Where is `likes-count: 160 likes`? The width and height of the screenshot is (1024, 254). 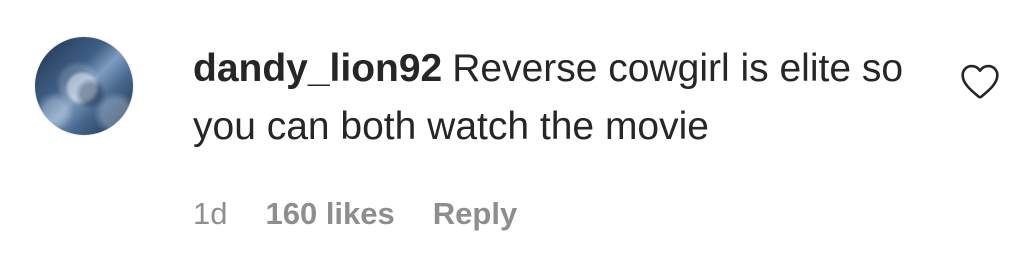
likes-count: 160 likes is located at coordinates (329, 214).